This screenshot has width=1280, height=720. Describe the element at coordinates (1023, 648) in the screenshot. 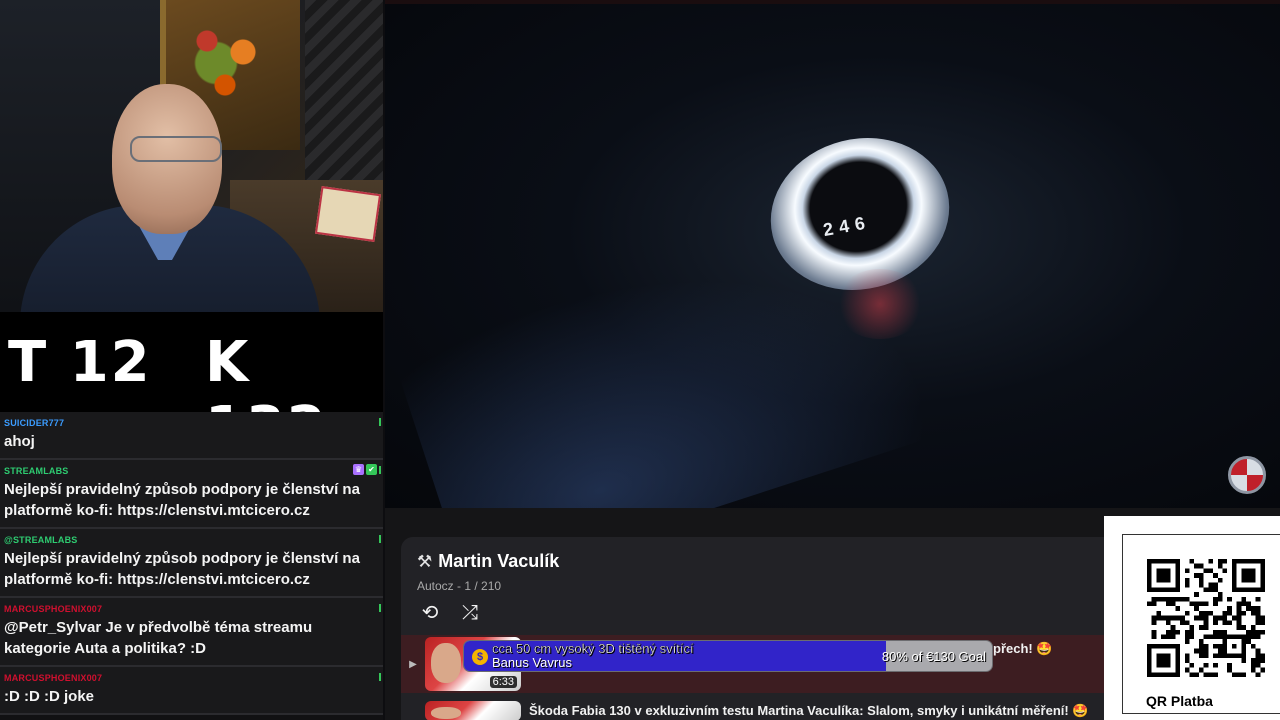

I see `playlist-title-tail: přech! 🤩` at that location.